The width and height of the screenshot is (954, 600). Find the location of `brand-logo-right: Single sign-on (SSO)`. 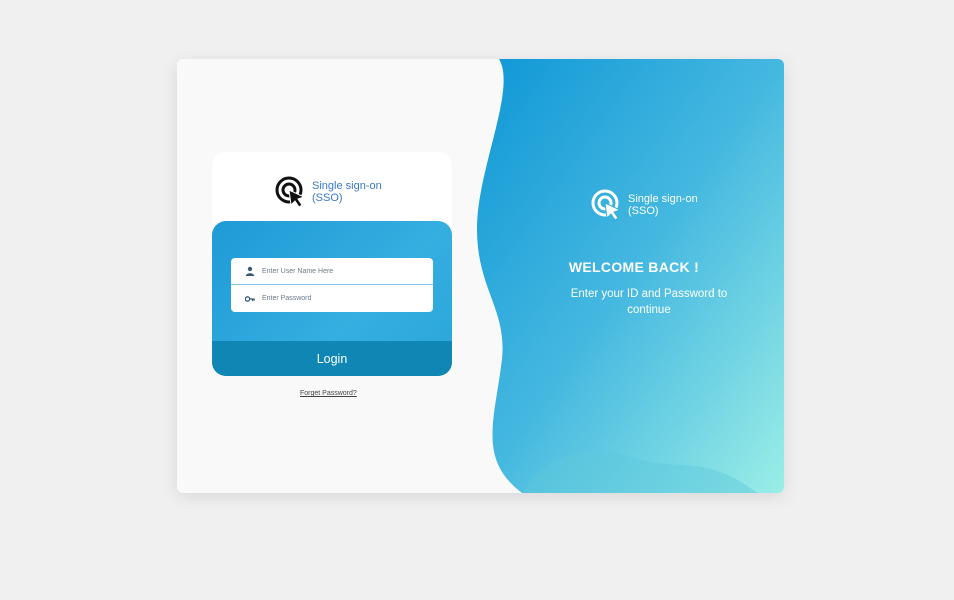

brand-logo-right: Single sign-on (SSO) is located at coordinates (649, 205).